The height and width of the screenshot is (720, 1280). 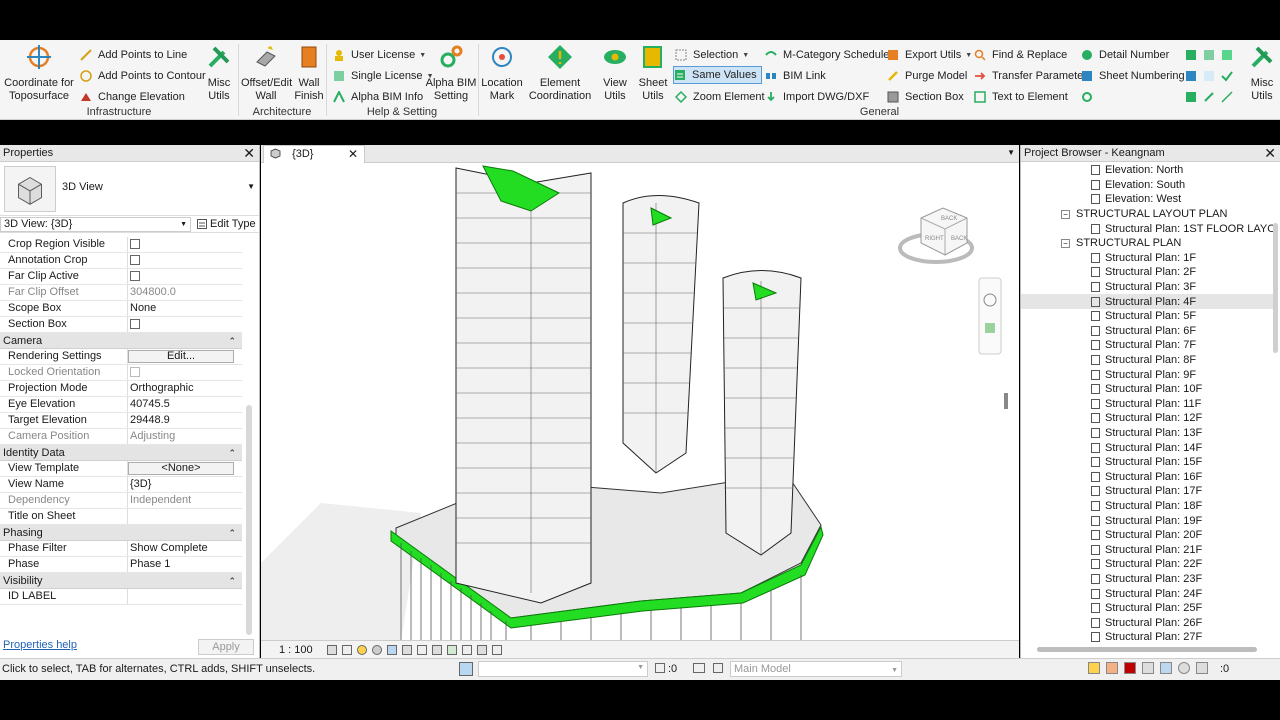 I want to click on select-links-icon, so click(x=1094, y=668).